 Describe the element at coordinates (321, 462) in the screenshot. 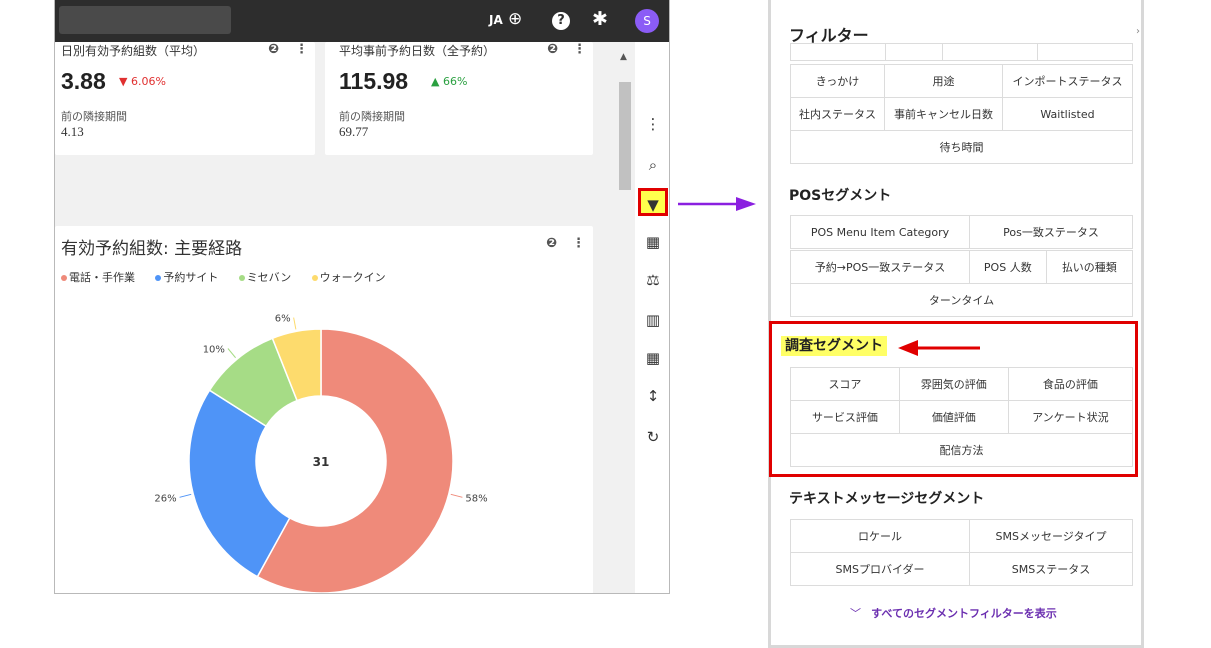

I see `donut-center-value: 31` at that location.